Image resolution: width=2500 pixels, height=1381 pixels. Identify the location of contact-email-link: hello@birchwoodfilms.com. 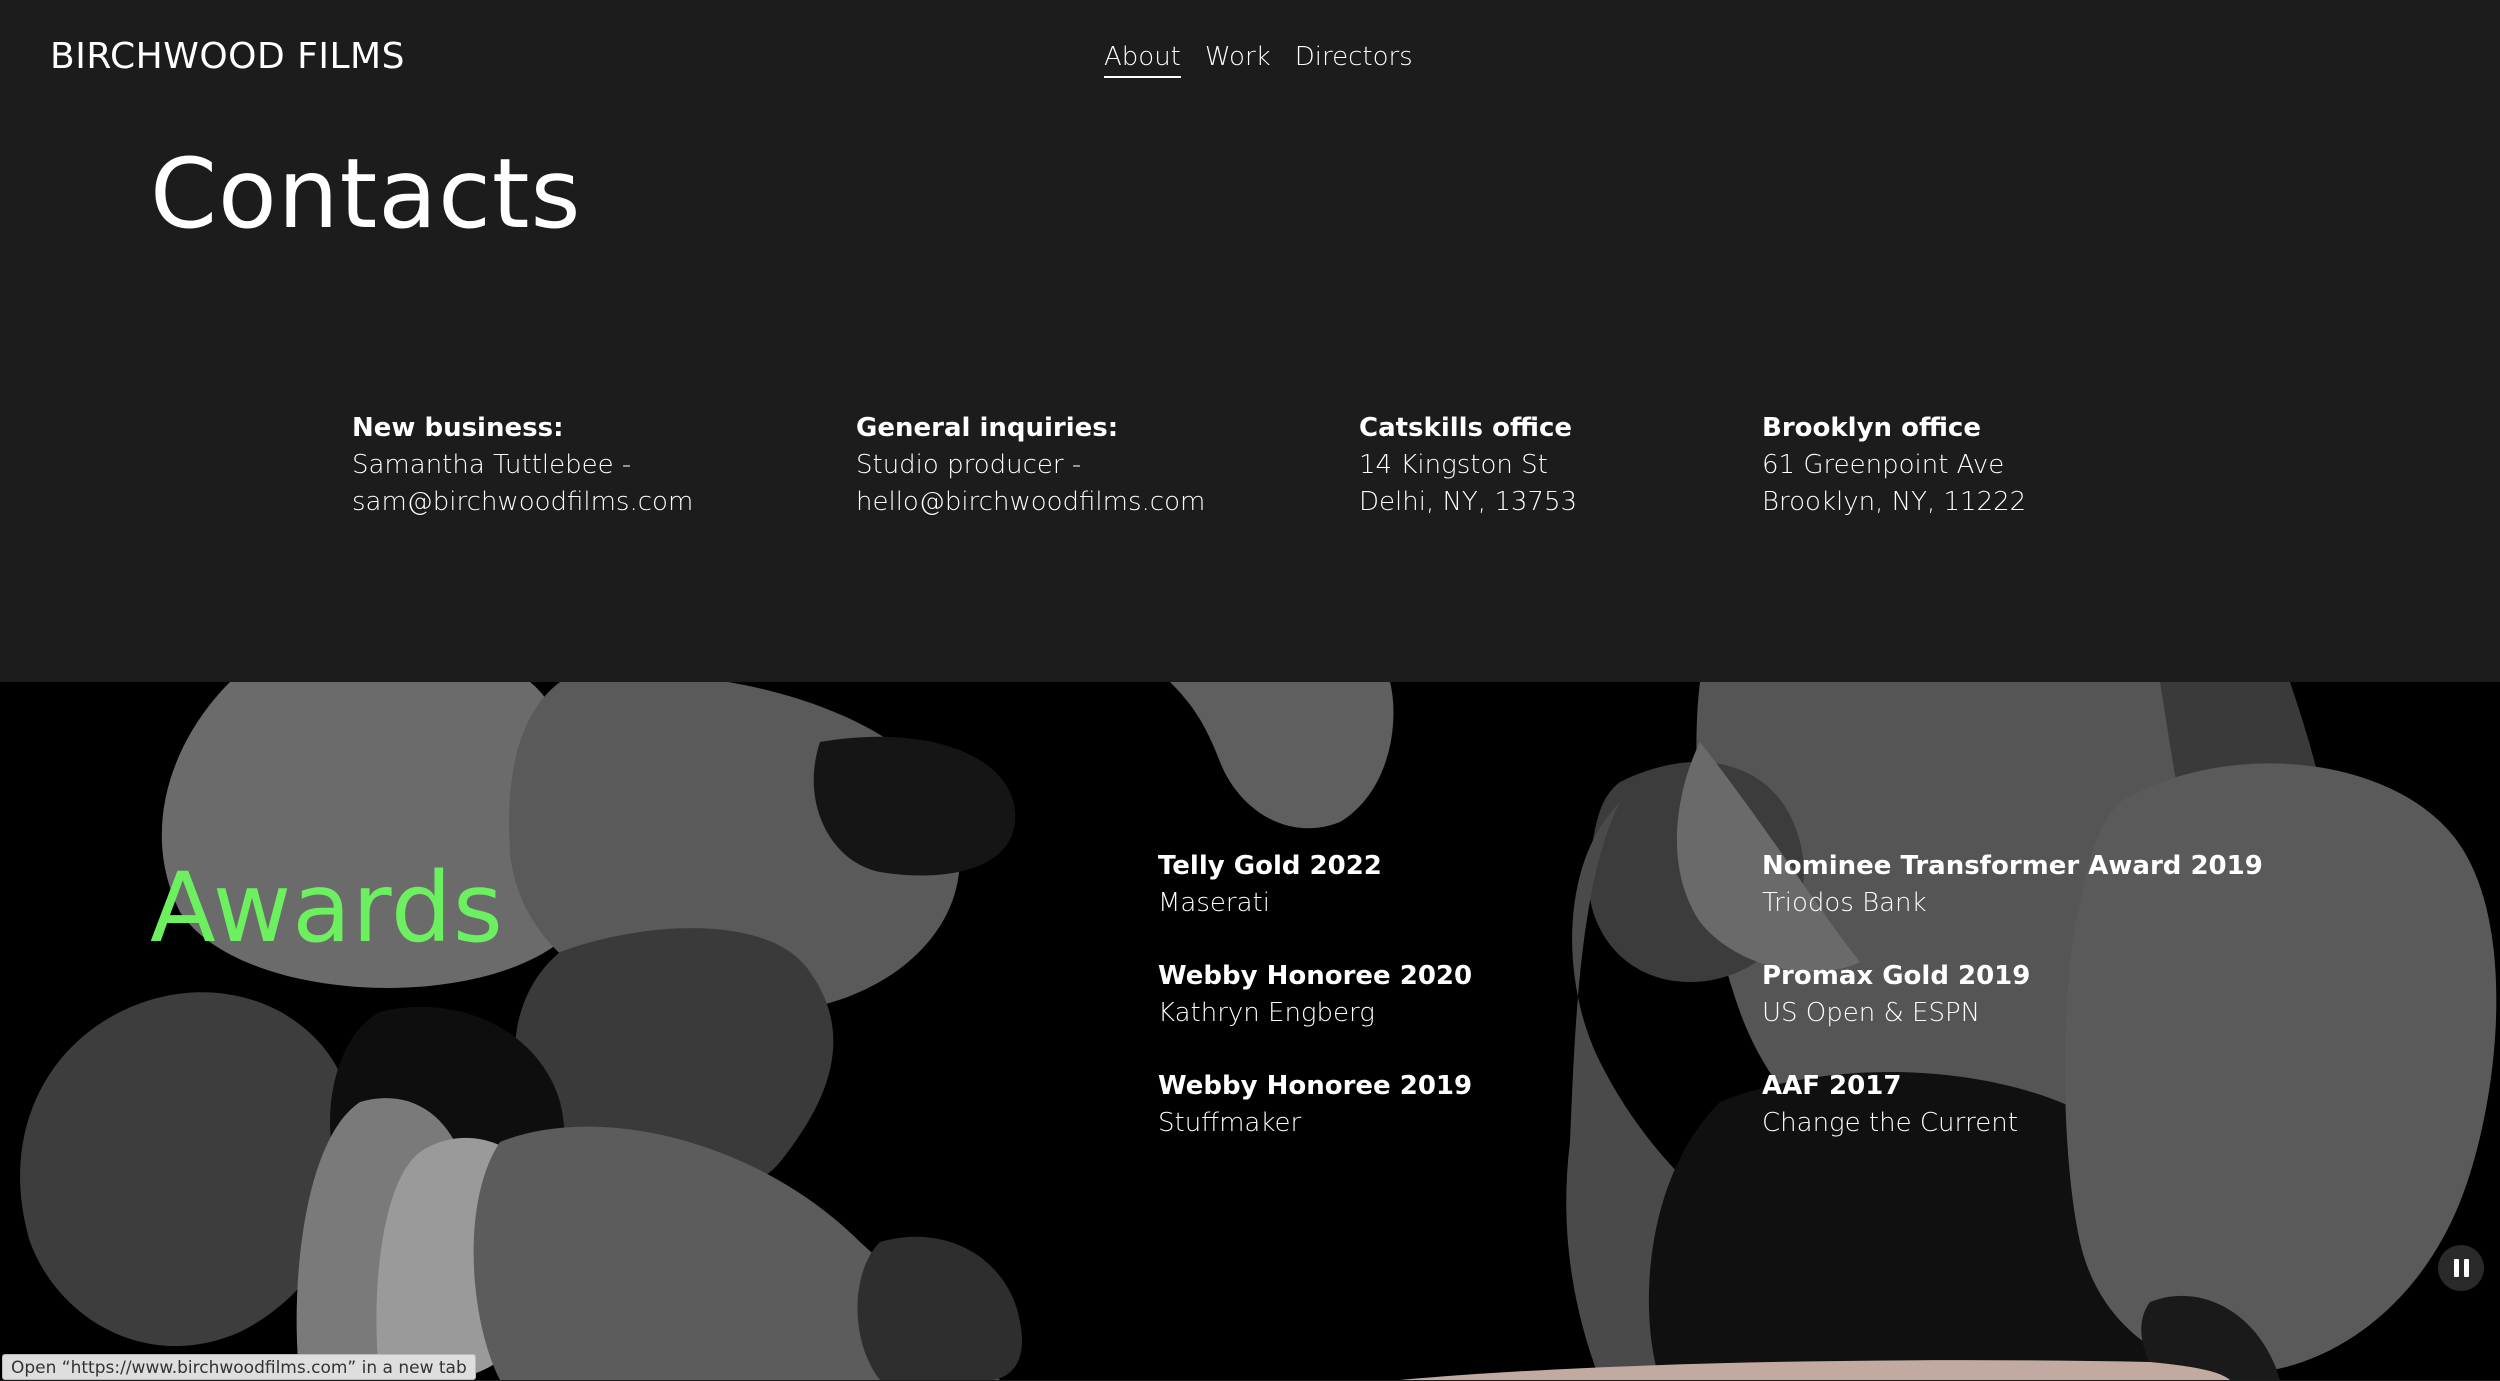
(1030, 502).